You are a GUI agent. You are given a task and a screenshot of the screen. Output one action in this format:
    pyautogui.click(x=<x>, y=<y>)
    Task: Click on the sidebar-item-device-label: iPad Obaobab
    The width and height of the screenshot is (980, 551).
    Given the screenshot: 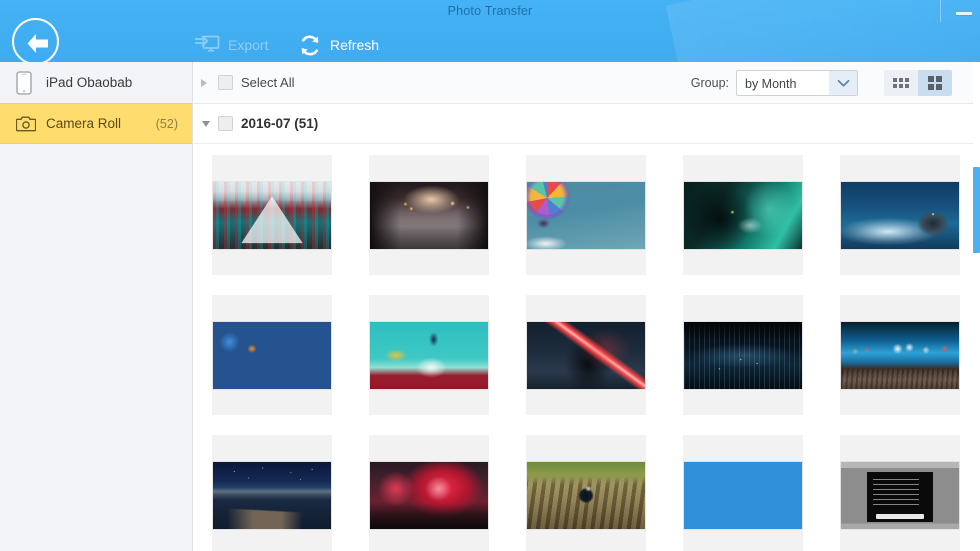 What is the action you would take?
    pyautogui.click(x=89, y=82)
    